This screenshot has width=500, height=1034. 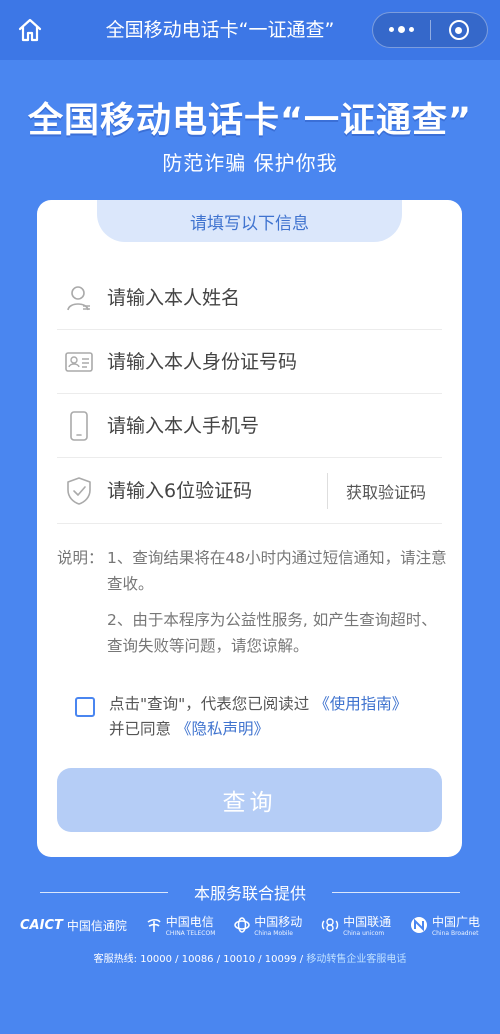 I want to click on home-icon, so click(x=30, y=30).